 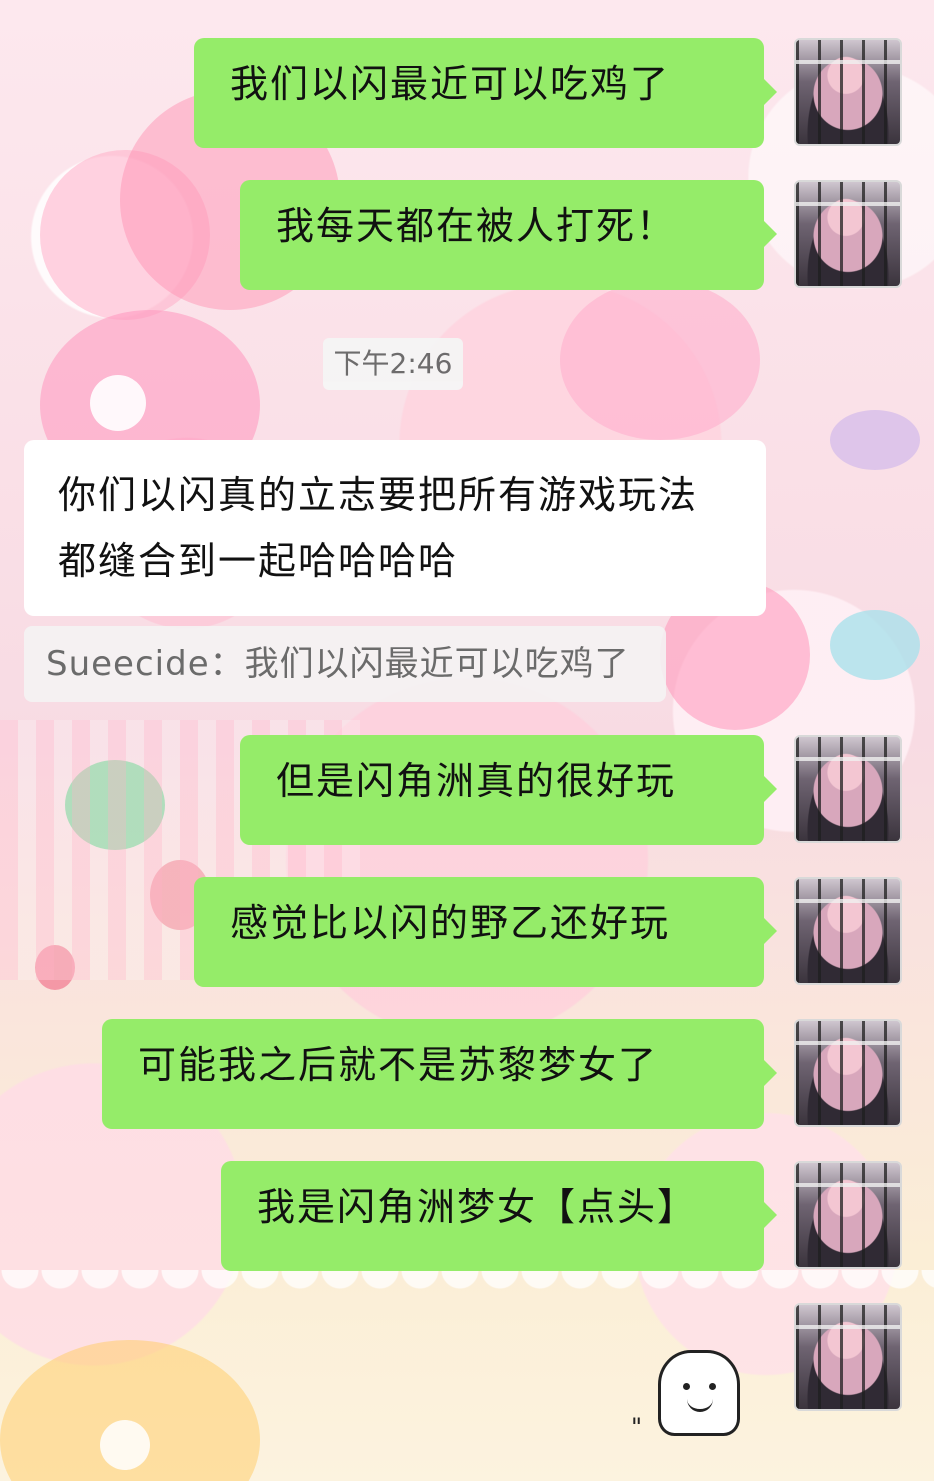 I want to click on sent-message-bubble: 可能我之后就不是苏黎梦女了, so click(x=439, y=1074).